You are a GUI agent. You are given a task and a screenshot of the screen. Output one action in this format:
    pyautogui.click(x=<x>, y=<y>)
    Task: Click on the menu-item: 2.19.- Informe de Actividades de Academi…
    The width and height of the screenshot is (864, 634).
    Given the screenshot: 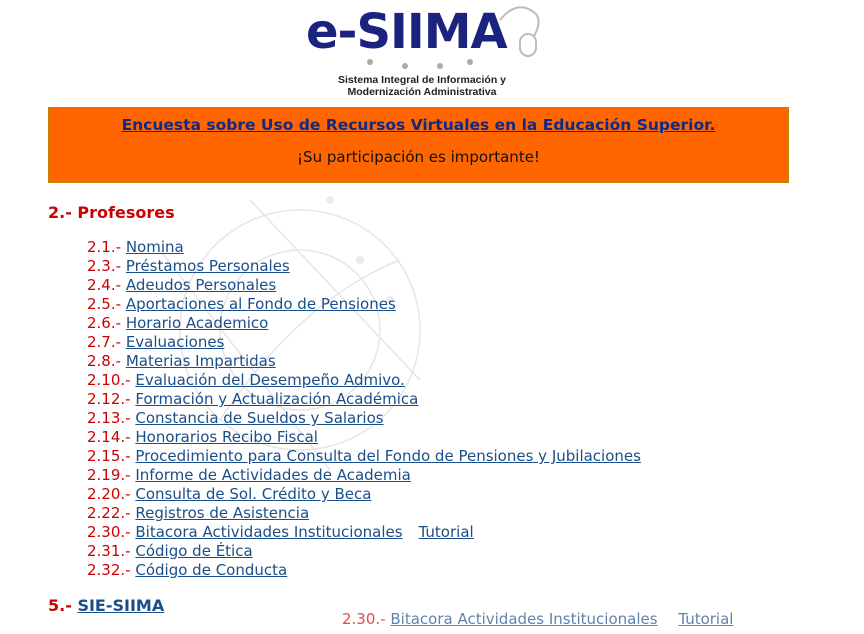 What is the action you would take?
    pyautogui.click(x=364, y=475)
    